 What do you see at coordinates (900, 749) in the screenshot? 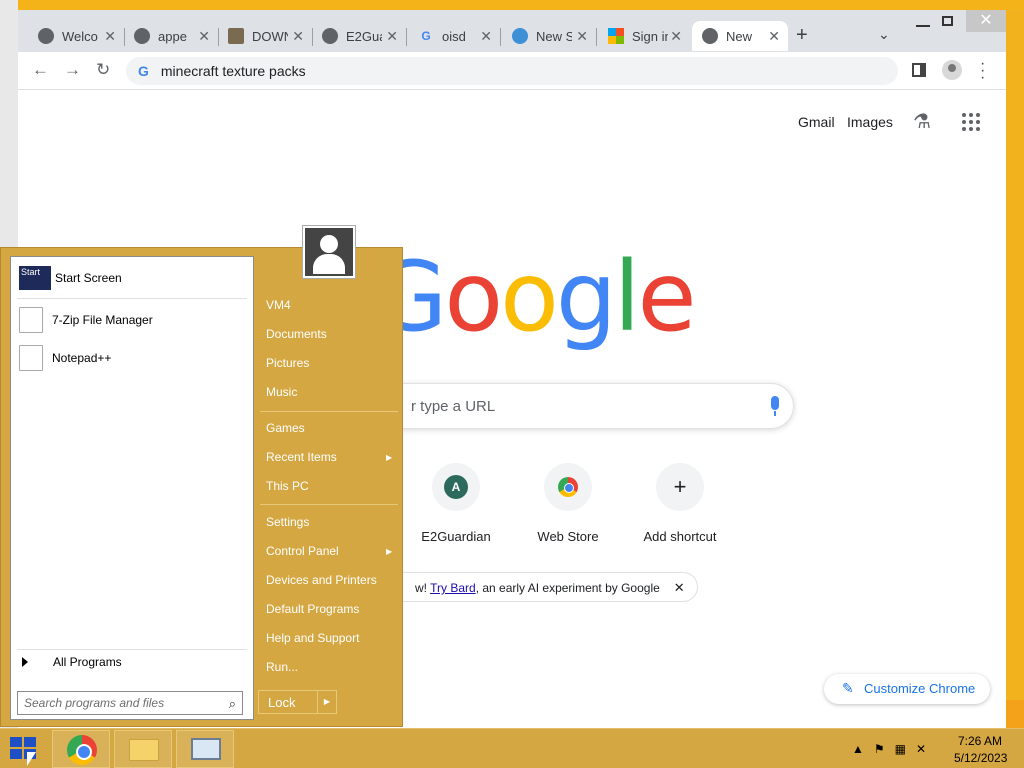
I see `network-icon: ▦` at bounding box center [900, 749].